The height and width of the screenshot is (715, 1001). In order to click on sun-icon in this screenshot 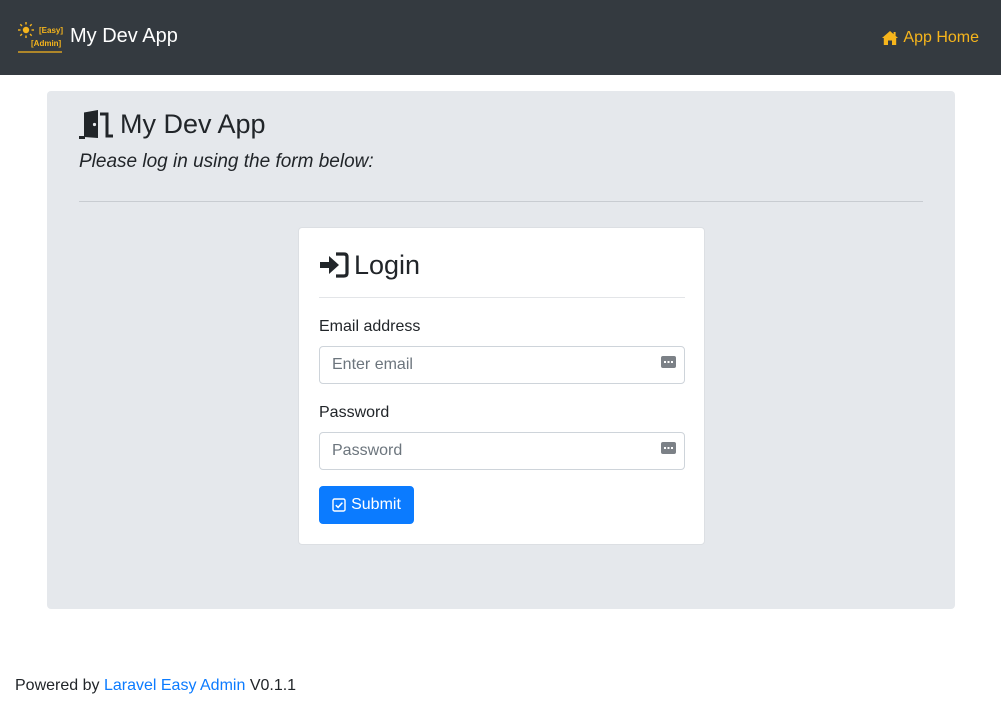, I will do `click(26, 29)`.